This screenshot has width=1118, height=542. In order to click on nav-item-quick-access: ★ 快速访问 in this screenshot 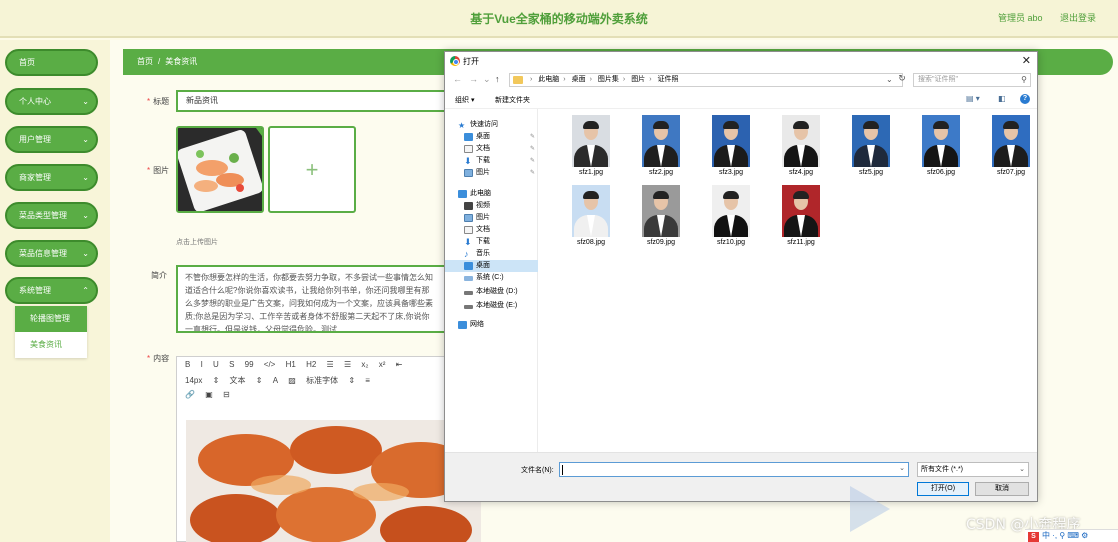, I will do `click(491, 125)`.